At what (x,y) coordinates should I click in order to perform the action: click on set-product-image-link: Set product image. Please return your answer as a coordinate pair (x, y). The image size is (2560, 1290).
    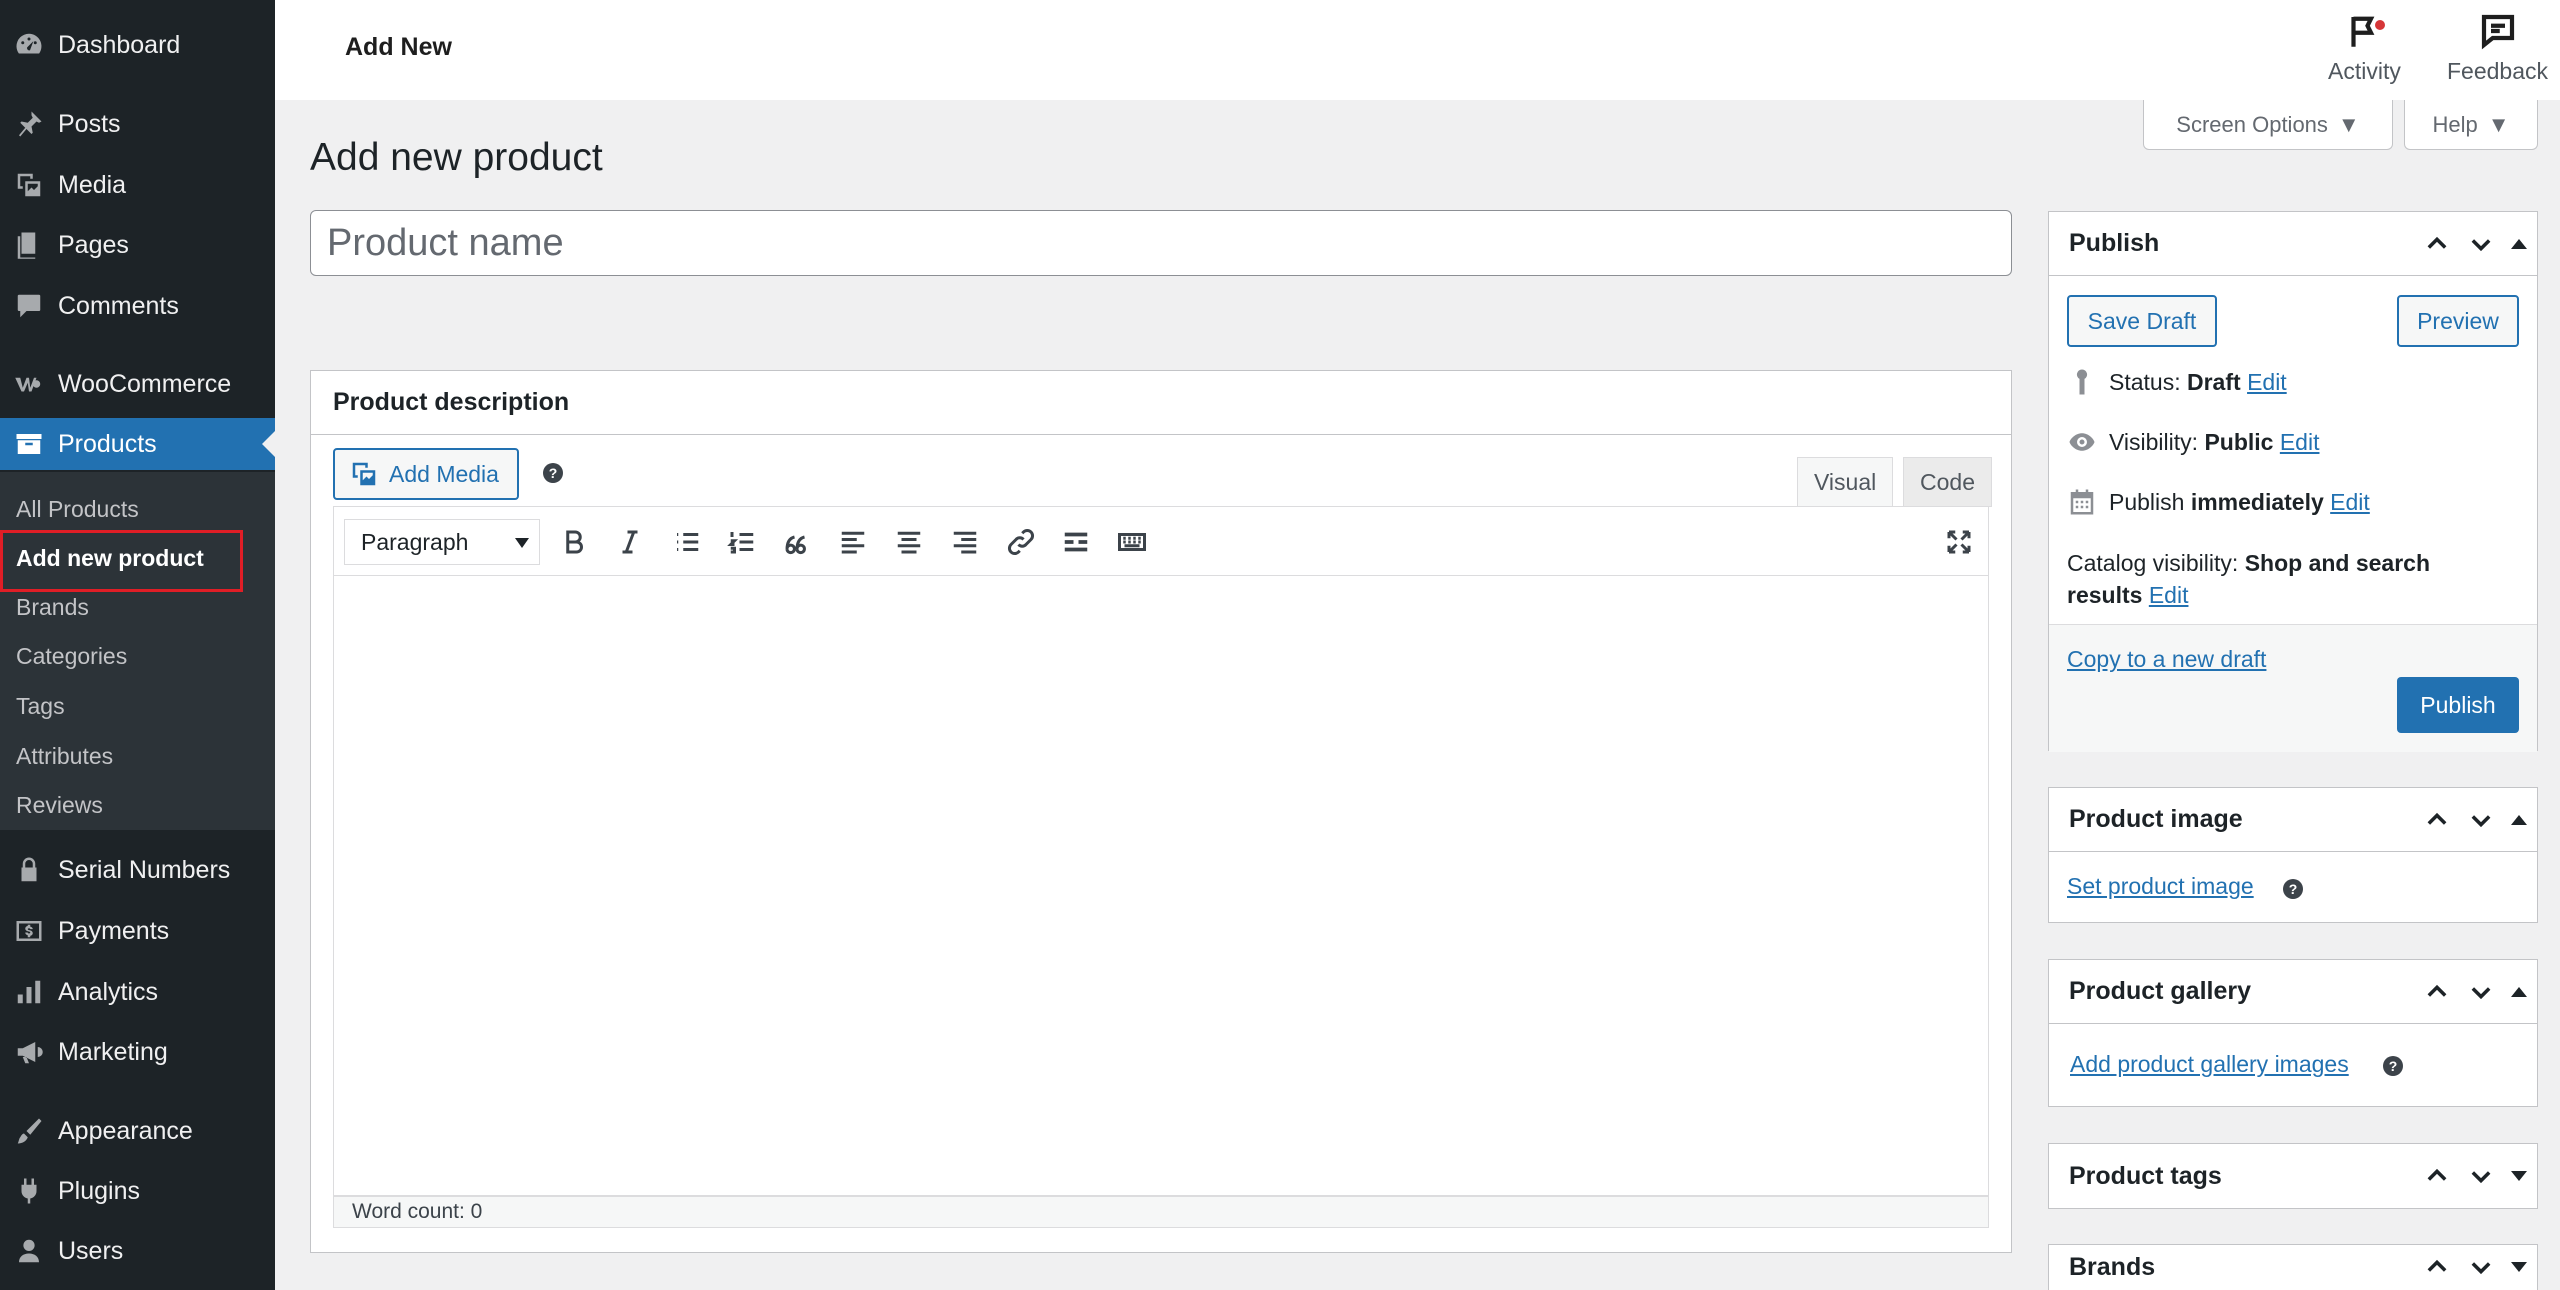
    Looking at the image, I should click on (2160, 886).